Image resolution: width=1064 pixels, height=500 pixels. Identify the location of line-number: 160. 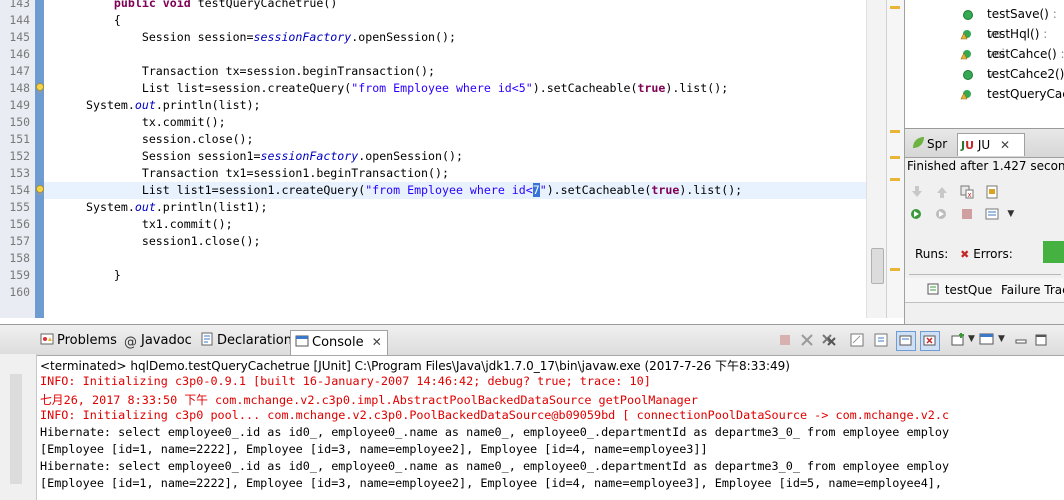
(19, 292).